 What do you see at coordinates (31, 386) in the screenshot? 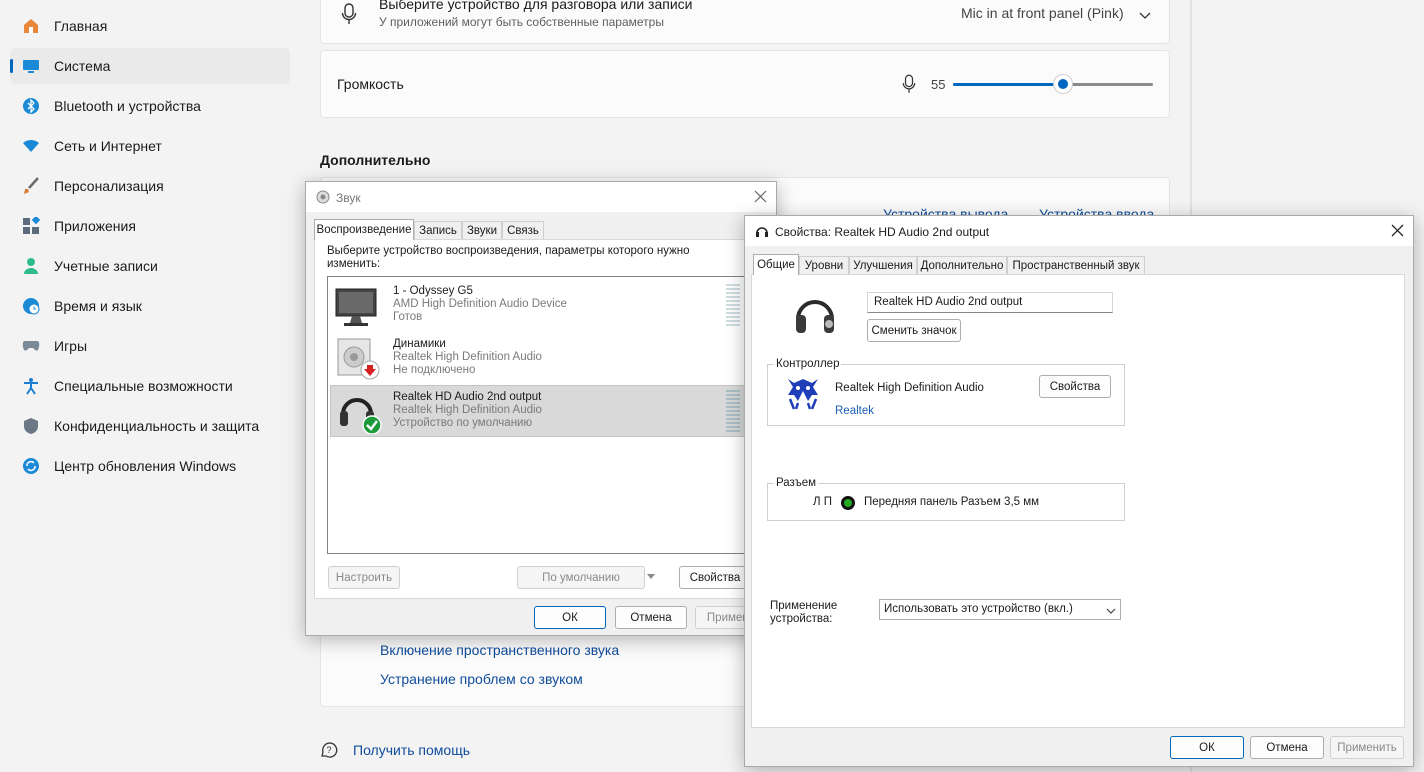
I see `accessibility-icon` at bounding box center [31, 386].